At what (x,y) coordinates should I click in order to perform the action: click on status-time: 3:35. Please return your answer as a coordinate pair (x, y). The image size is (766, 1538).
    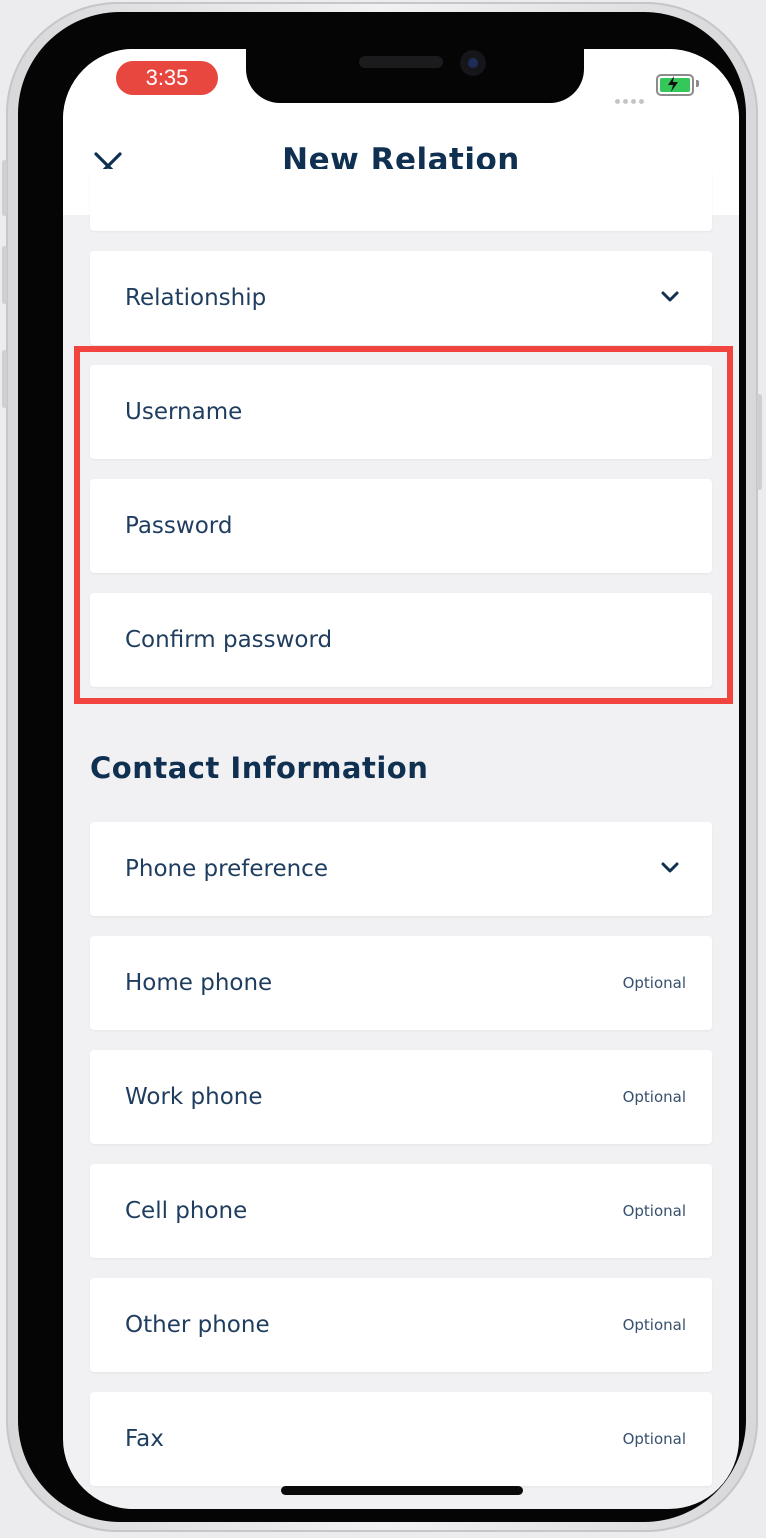
    Looking at the image, I should click on (167, 78).